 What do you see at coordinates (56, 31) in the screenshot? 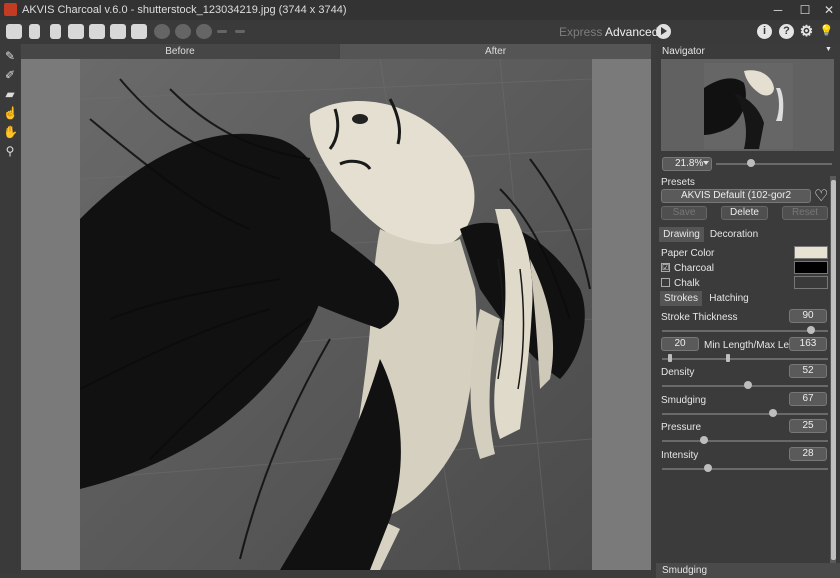
I see `save-icon` at bounding box center [56, 31].